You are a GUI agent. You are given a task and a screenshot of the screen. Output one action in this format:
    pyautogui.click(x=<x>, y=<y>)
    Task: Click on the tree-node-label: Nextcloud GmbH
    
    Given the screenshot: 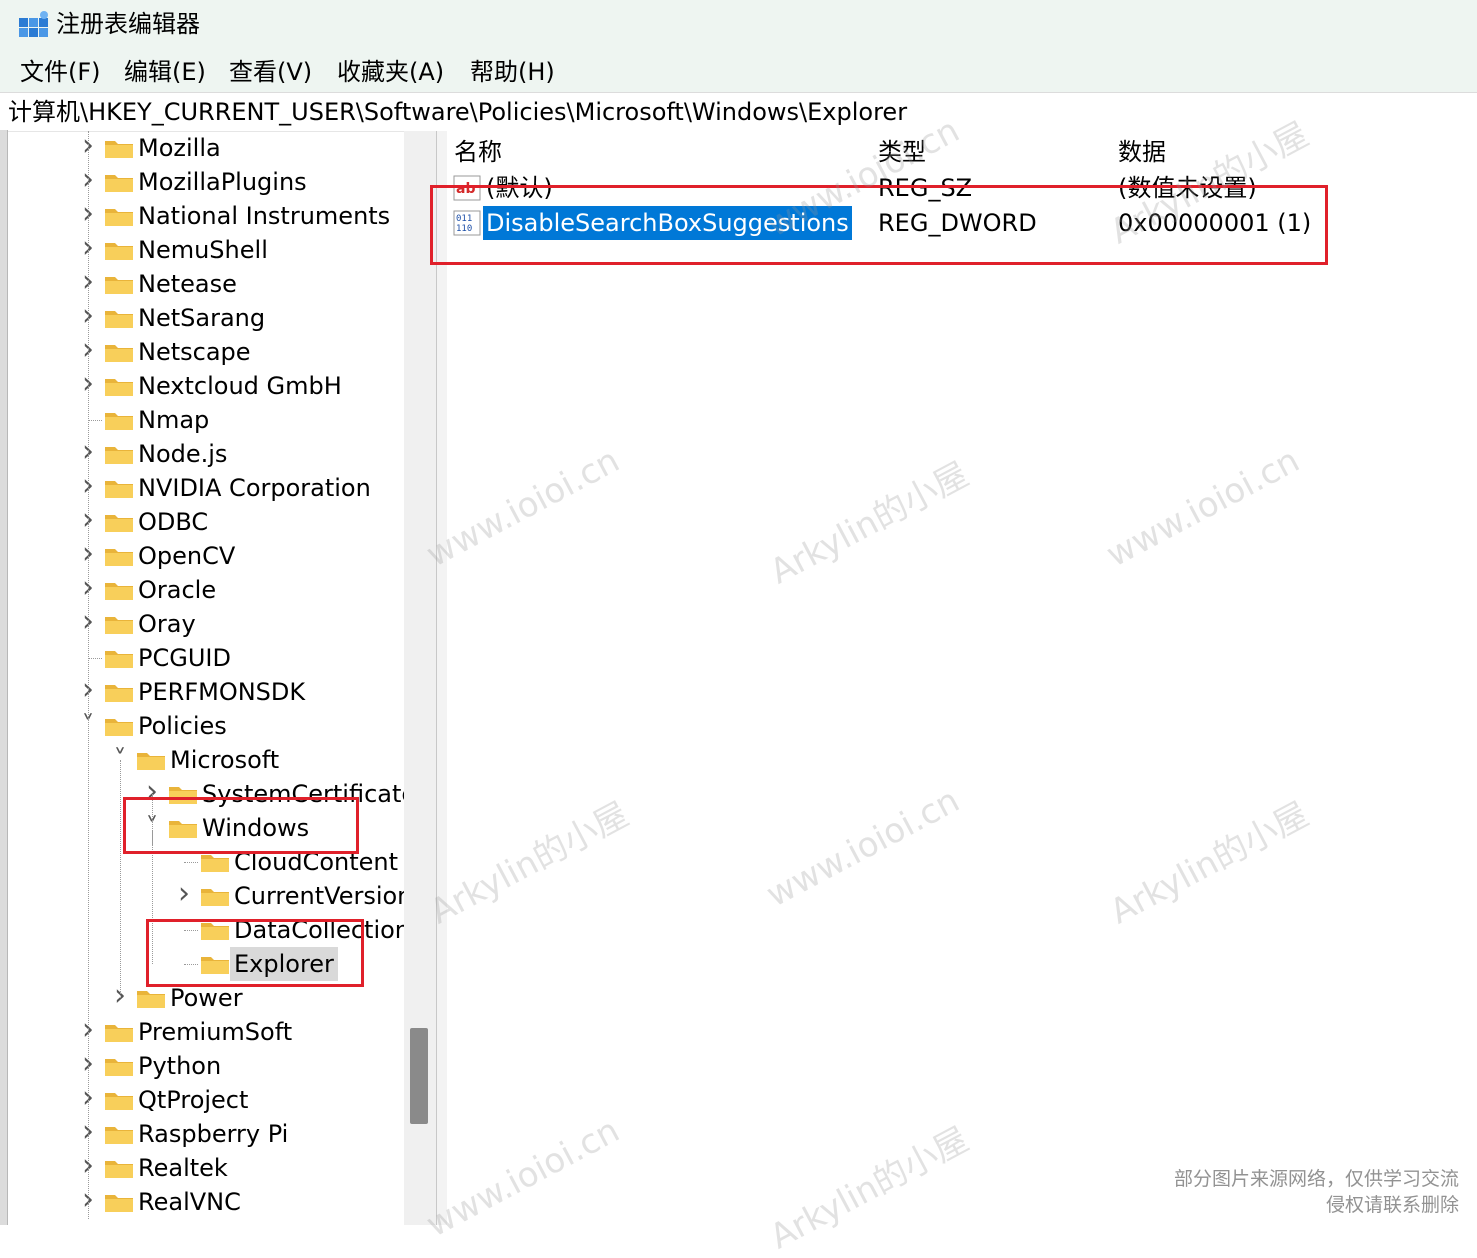 What is the action you would take?
    pyautogui.click(x=240, y=386)
    